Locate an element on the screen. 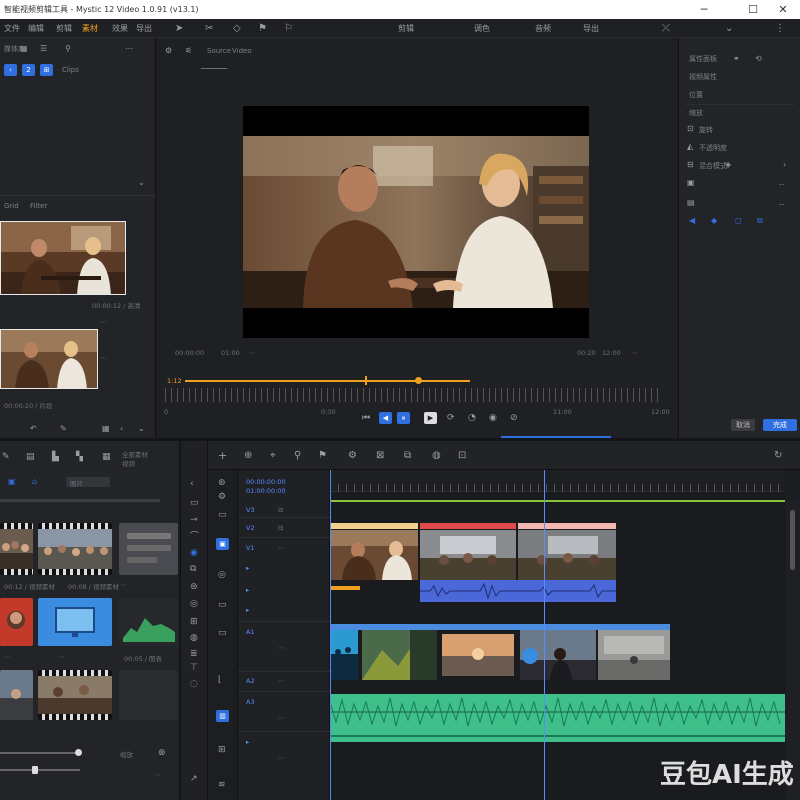 The width and height of the screenshot is (800, 800). library-size-handle is located at coordinates (35, 770).